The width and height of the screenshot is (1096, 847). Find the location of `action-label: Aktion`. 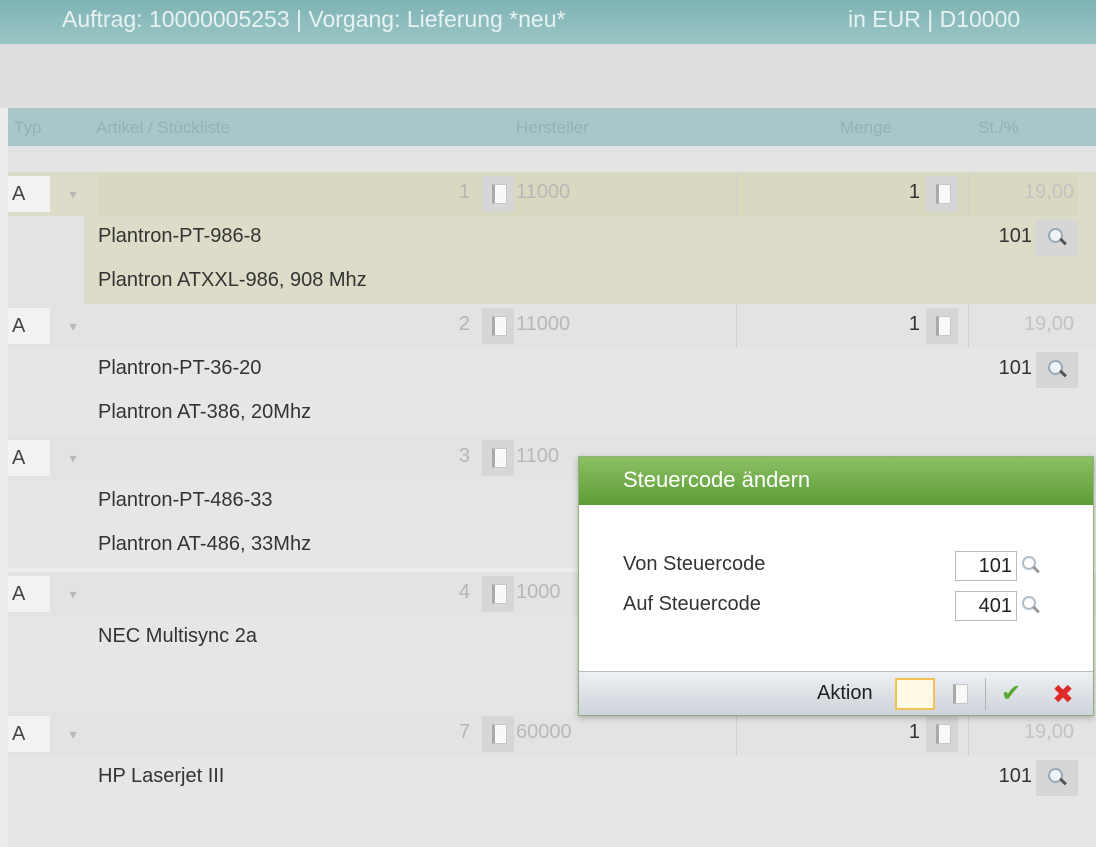

action-label: Aktion is located at coordinates (845, 693).